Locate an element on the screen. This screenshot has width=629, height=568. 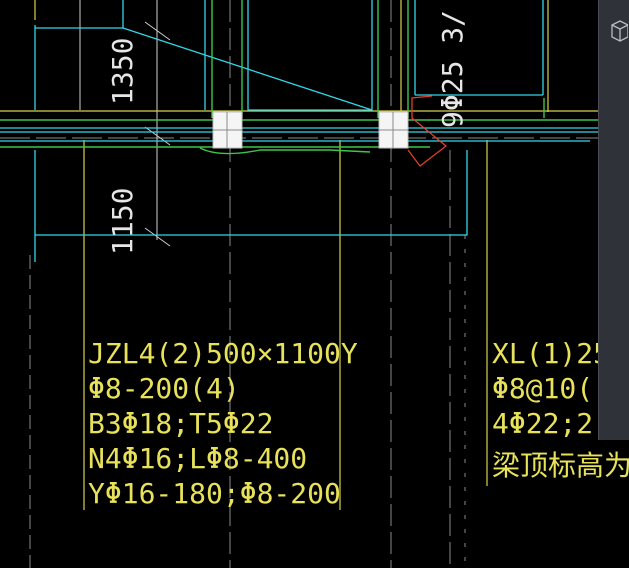
beam-label-right-line-3: 4Φ22;2 is located at coordinates (542, 423).